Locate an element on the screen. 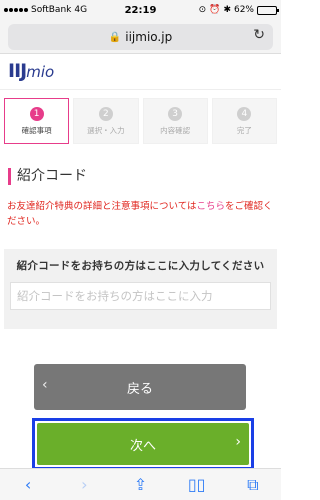  step-number: 3 is located at coordinates (175, 113).